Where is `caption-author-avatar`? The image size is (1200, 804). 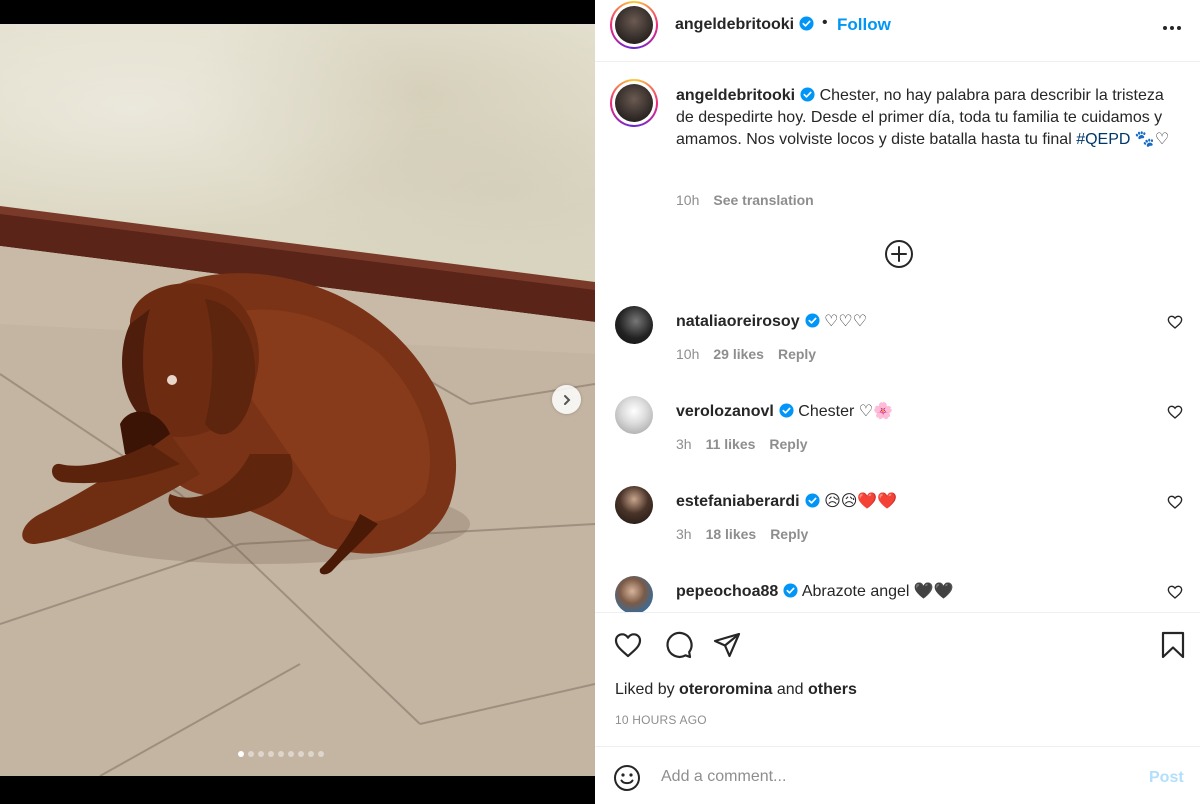 caption-author-avatar is located at coordinates (634, 103).